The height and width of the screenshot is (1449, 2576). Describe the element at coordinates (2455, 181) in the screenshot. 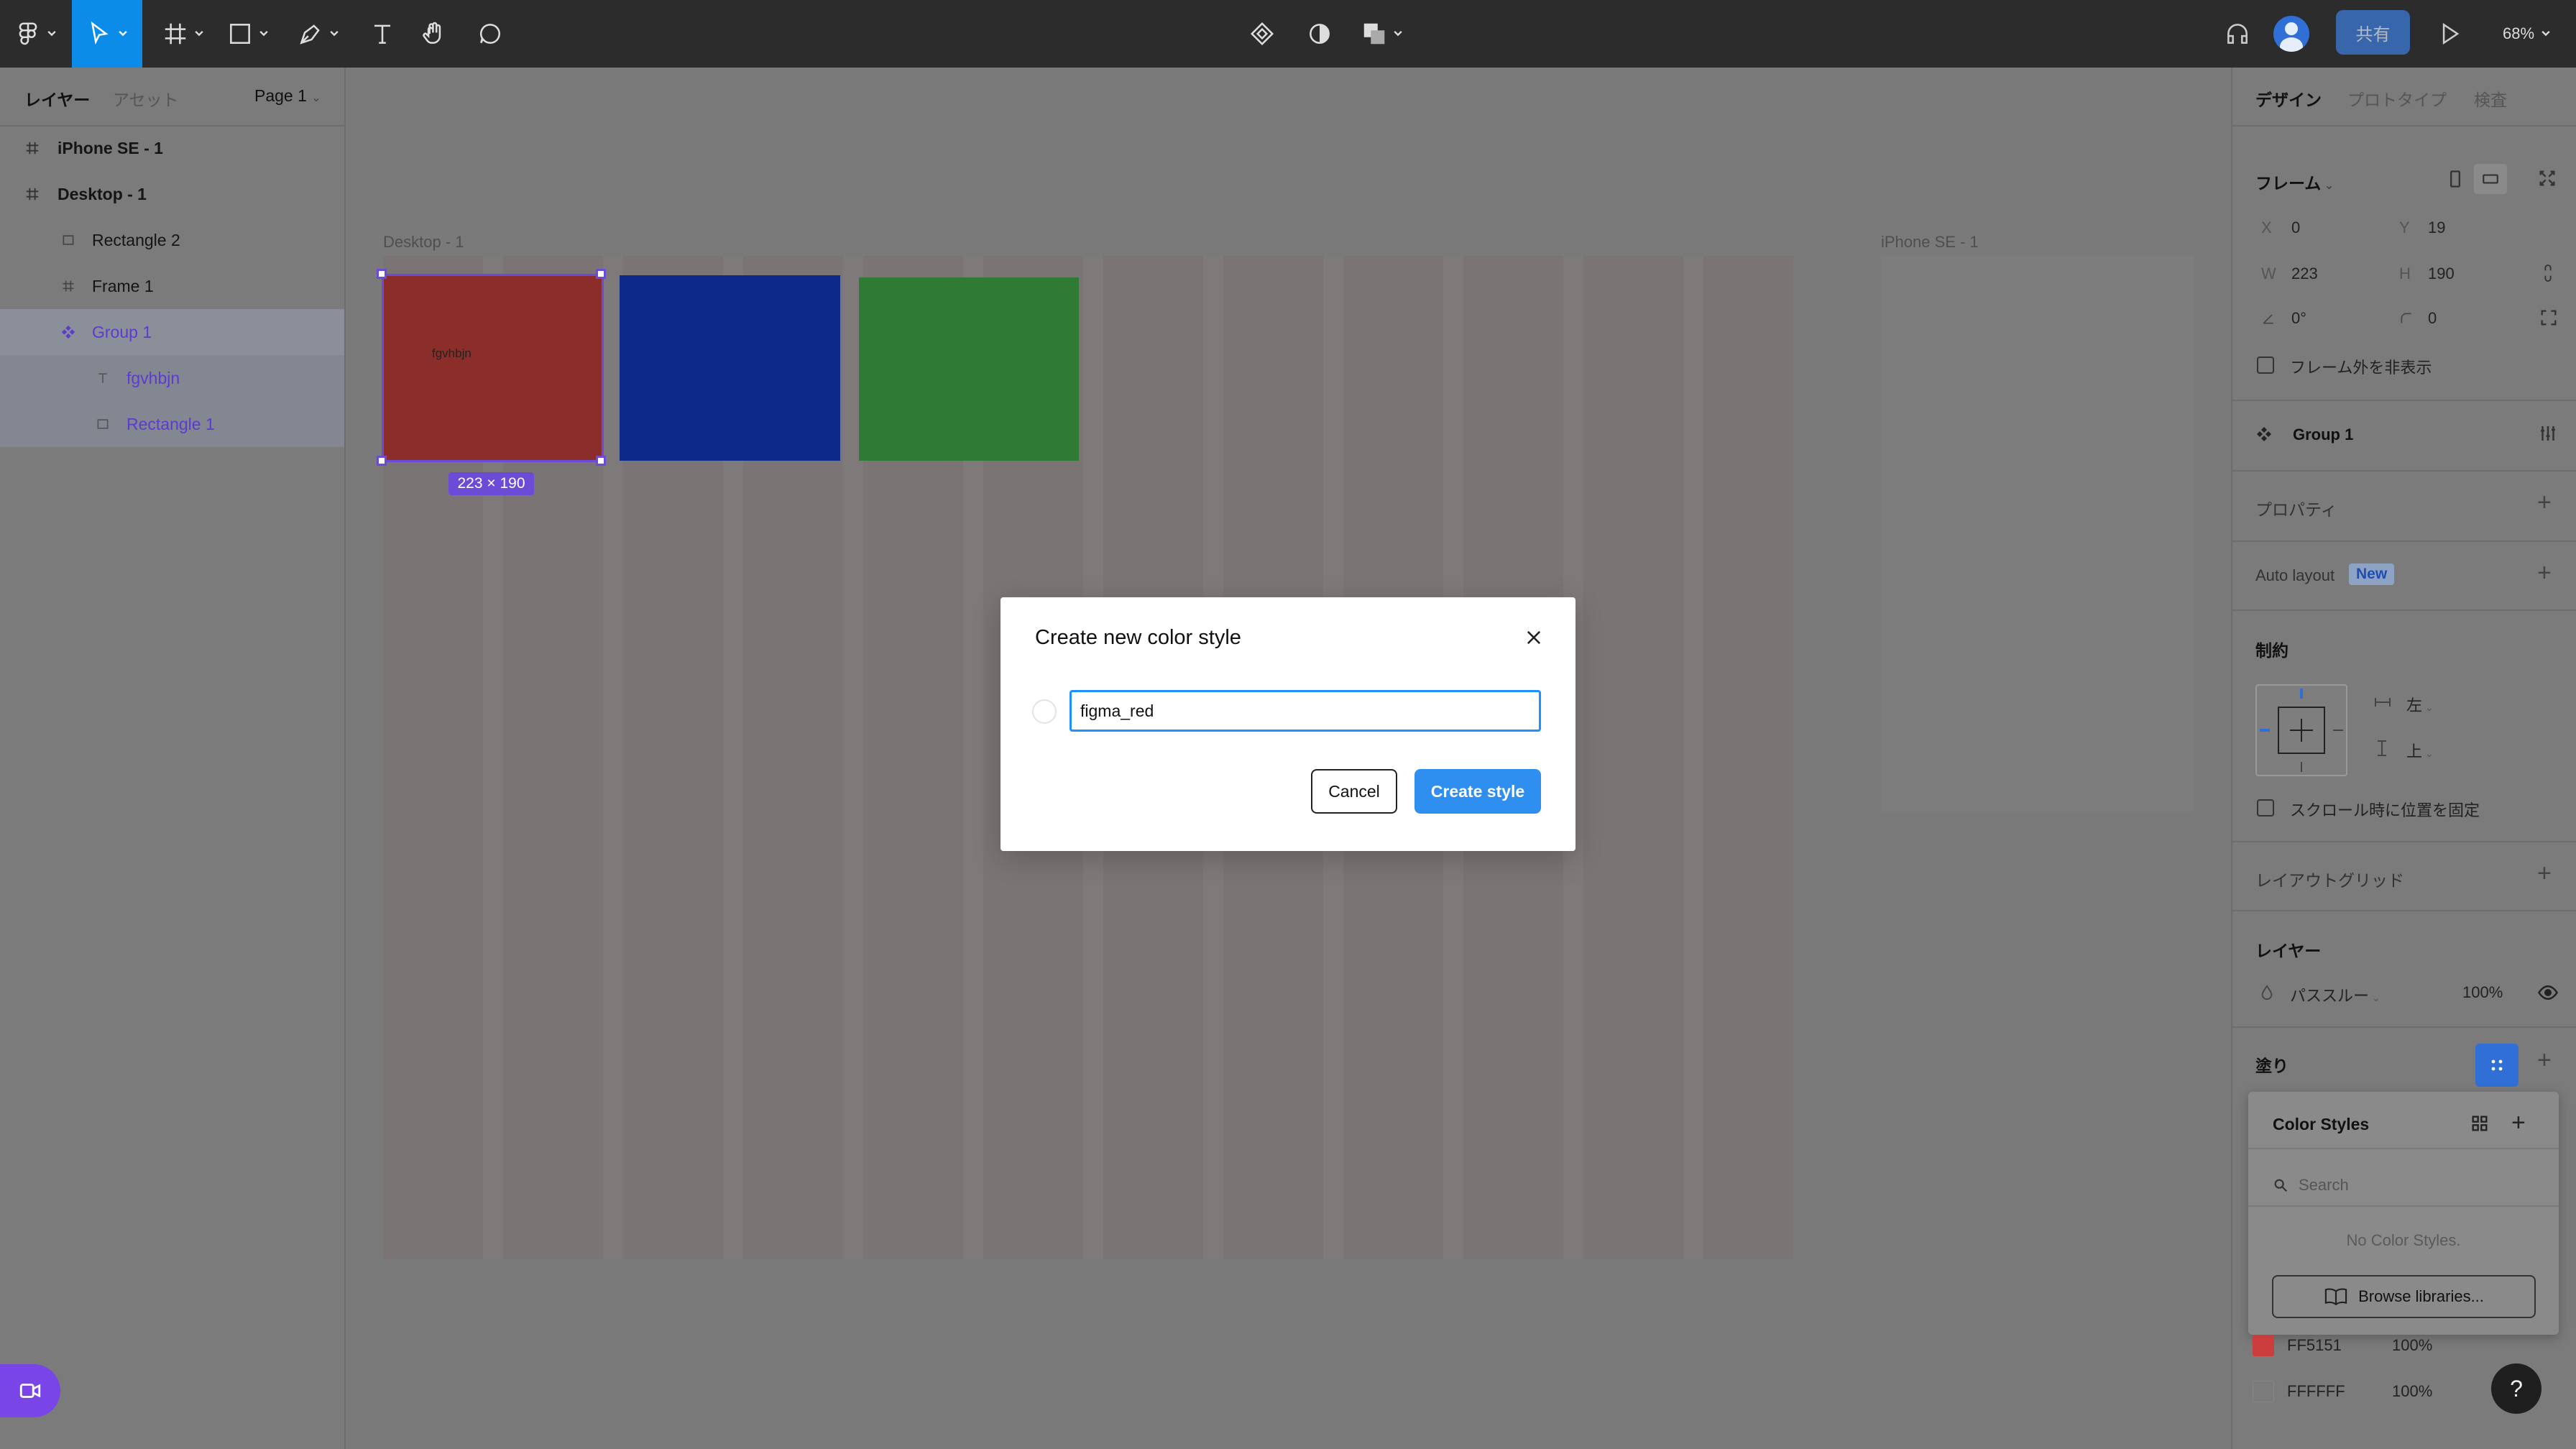

I see `portrait-icon` at that location.